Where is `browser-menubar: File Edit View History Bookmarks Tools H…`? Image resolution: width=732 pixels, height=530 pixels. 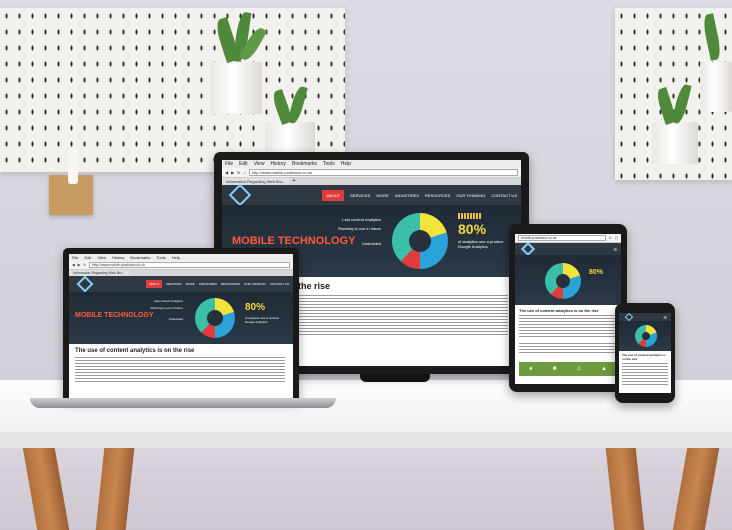
browser-menubar: File Edit View History Bookmarks Tools H… is located at coordinates (181, 257).